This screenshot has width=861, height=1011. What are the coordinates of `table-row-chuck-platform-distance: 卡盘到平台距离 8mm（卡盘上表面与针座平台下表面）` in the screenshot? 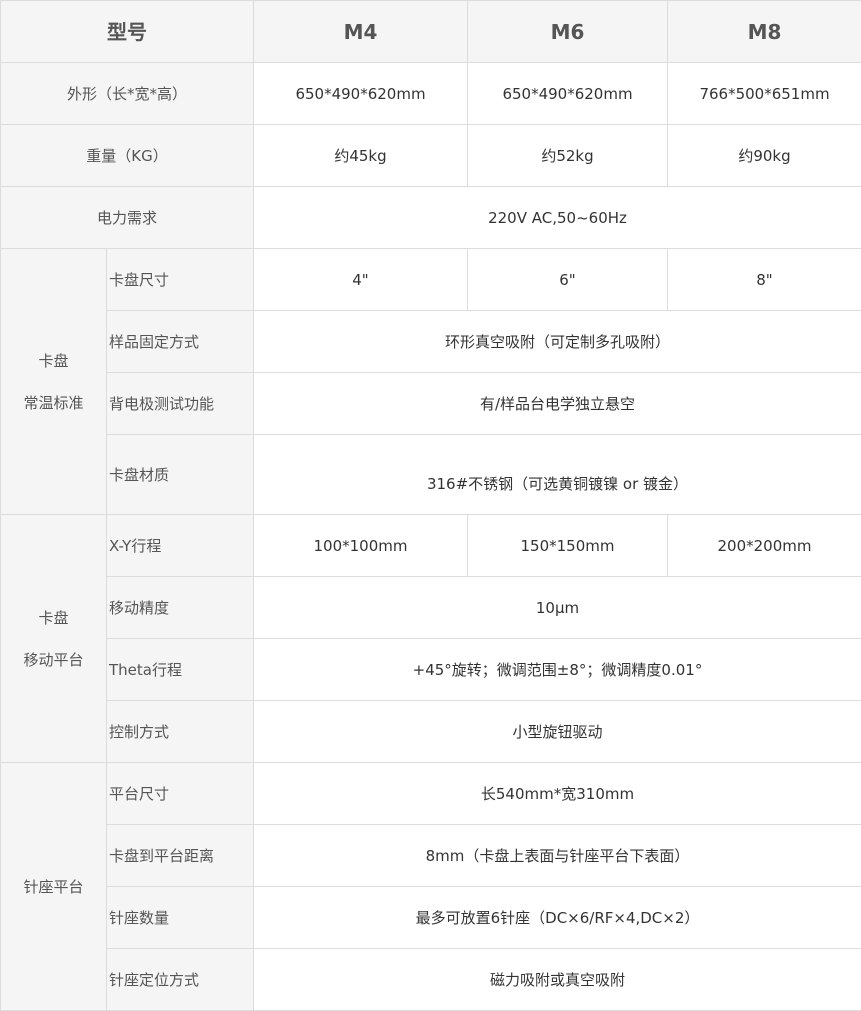 It's located at (431, 856).